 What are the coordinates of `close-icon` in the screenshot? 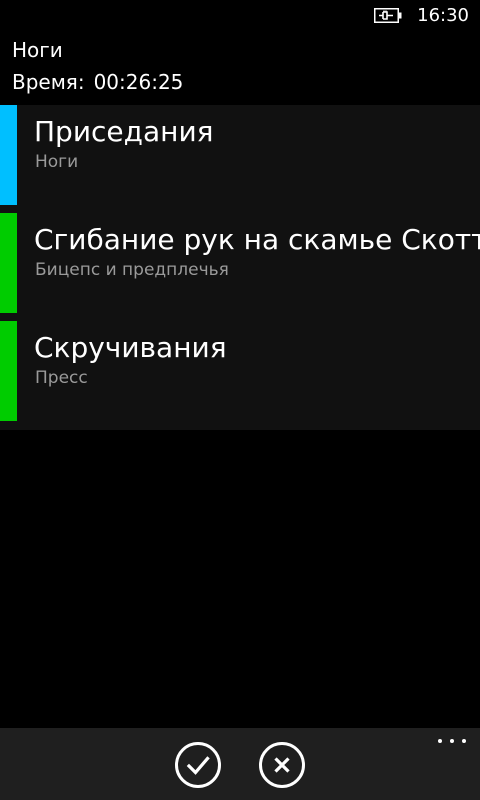 It's located at (282, 765).